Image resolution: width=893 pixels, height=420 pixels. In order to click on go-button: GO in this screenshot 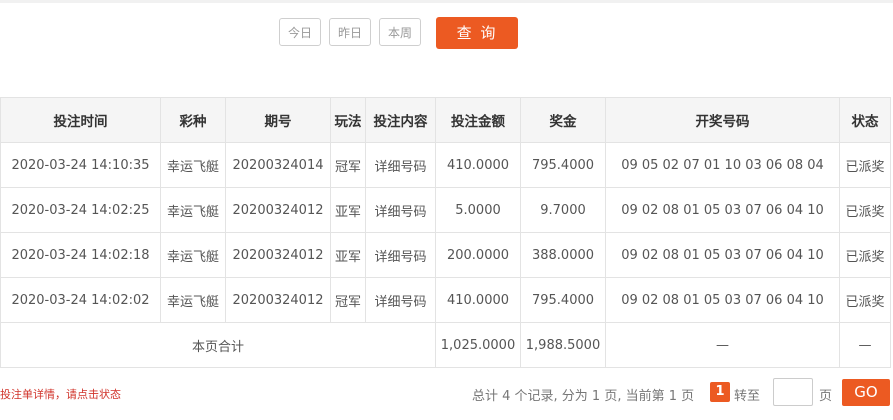, I will do `click(866, 392)`.